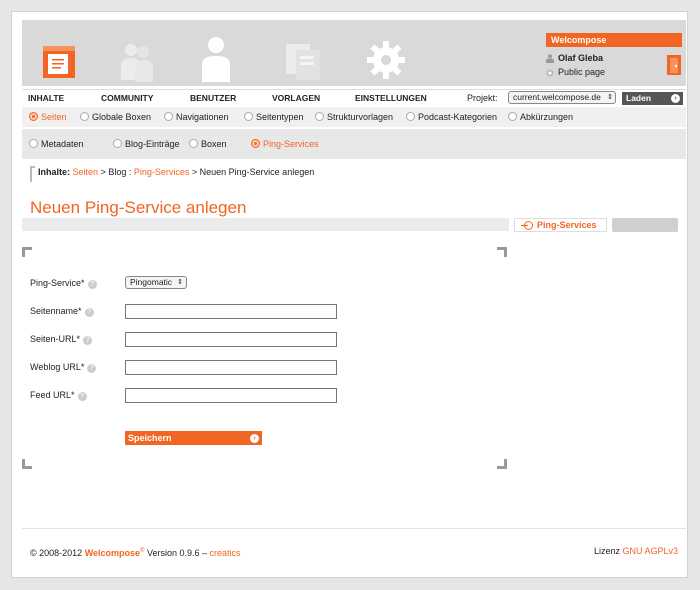 The height and width of the screenshot is (590, 700). What do you see at coordinates (231, 367) in the screenshot?
I see `weblog-url-input` at bounding box center [231, 367].